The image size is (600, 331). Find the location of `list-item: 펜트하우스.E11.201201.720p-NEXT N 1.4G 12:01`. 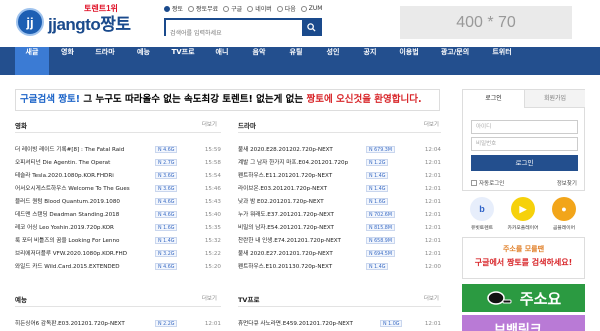

list-item: 펜트하우스.E11.201201.720p-NEXT N 1.4G 12:01 is located at coordinates (339, 176).